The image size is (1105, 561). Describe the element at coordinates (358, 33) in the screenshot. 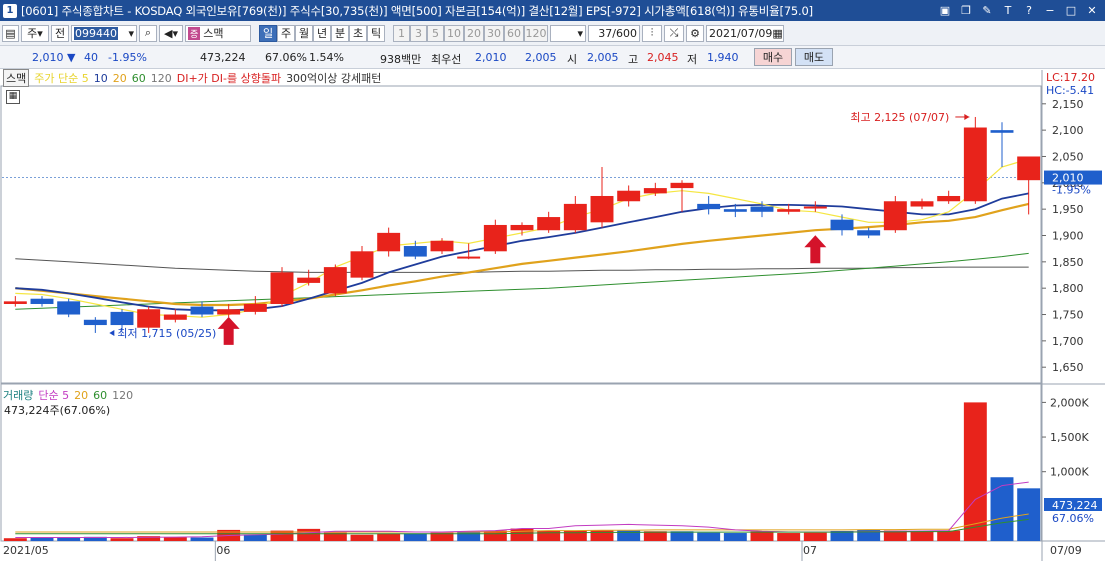

I see `period-second: 초` at that location.